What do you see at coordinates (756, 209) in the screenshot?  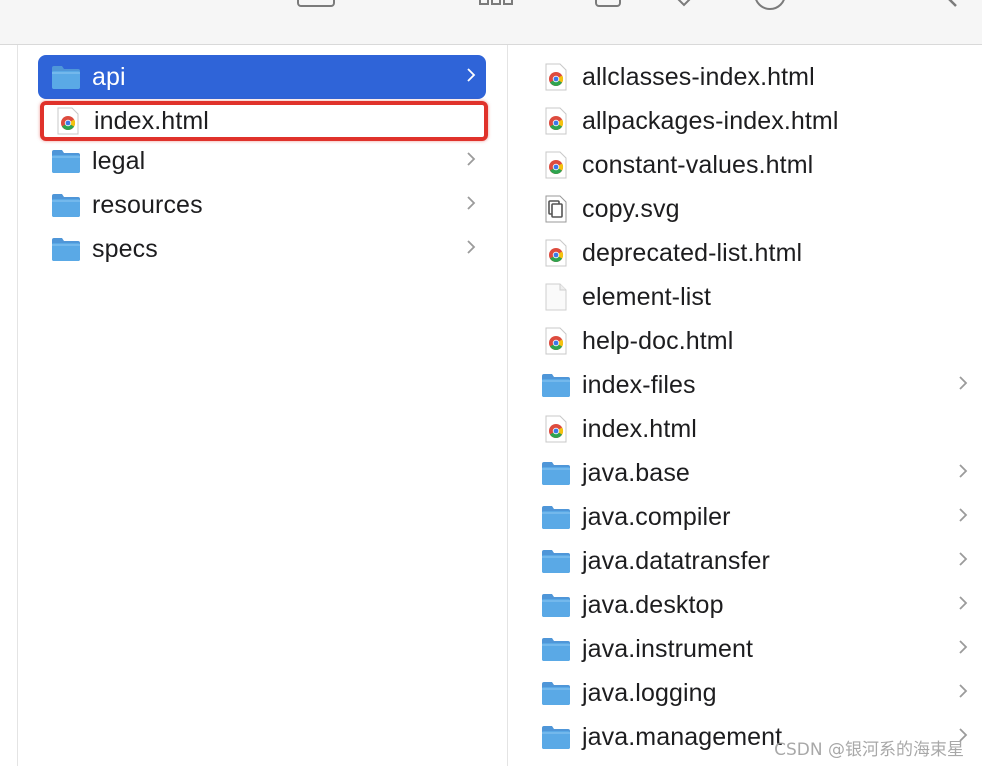 I see `content-item-copy-svg: copy.svg` at bounding box center [756, 209].